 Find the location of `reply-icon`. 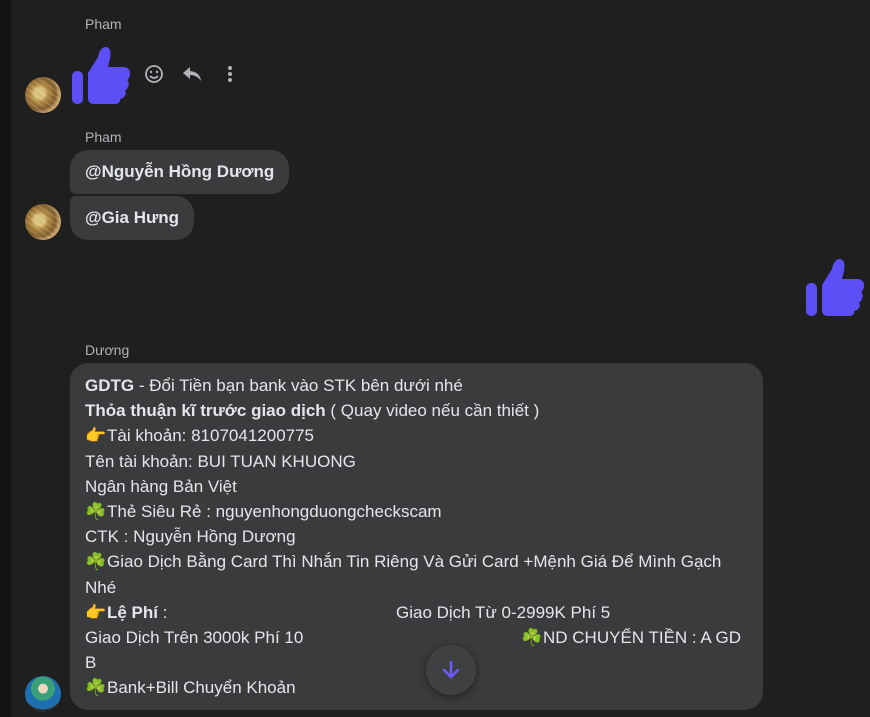

reply-icon is located at coordinates (192, 74).